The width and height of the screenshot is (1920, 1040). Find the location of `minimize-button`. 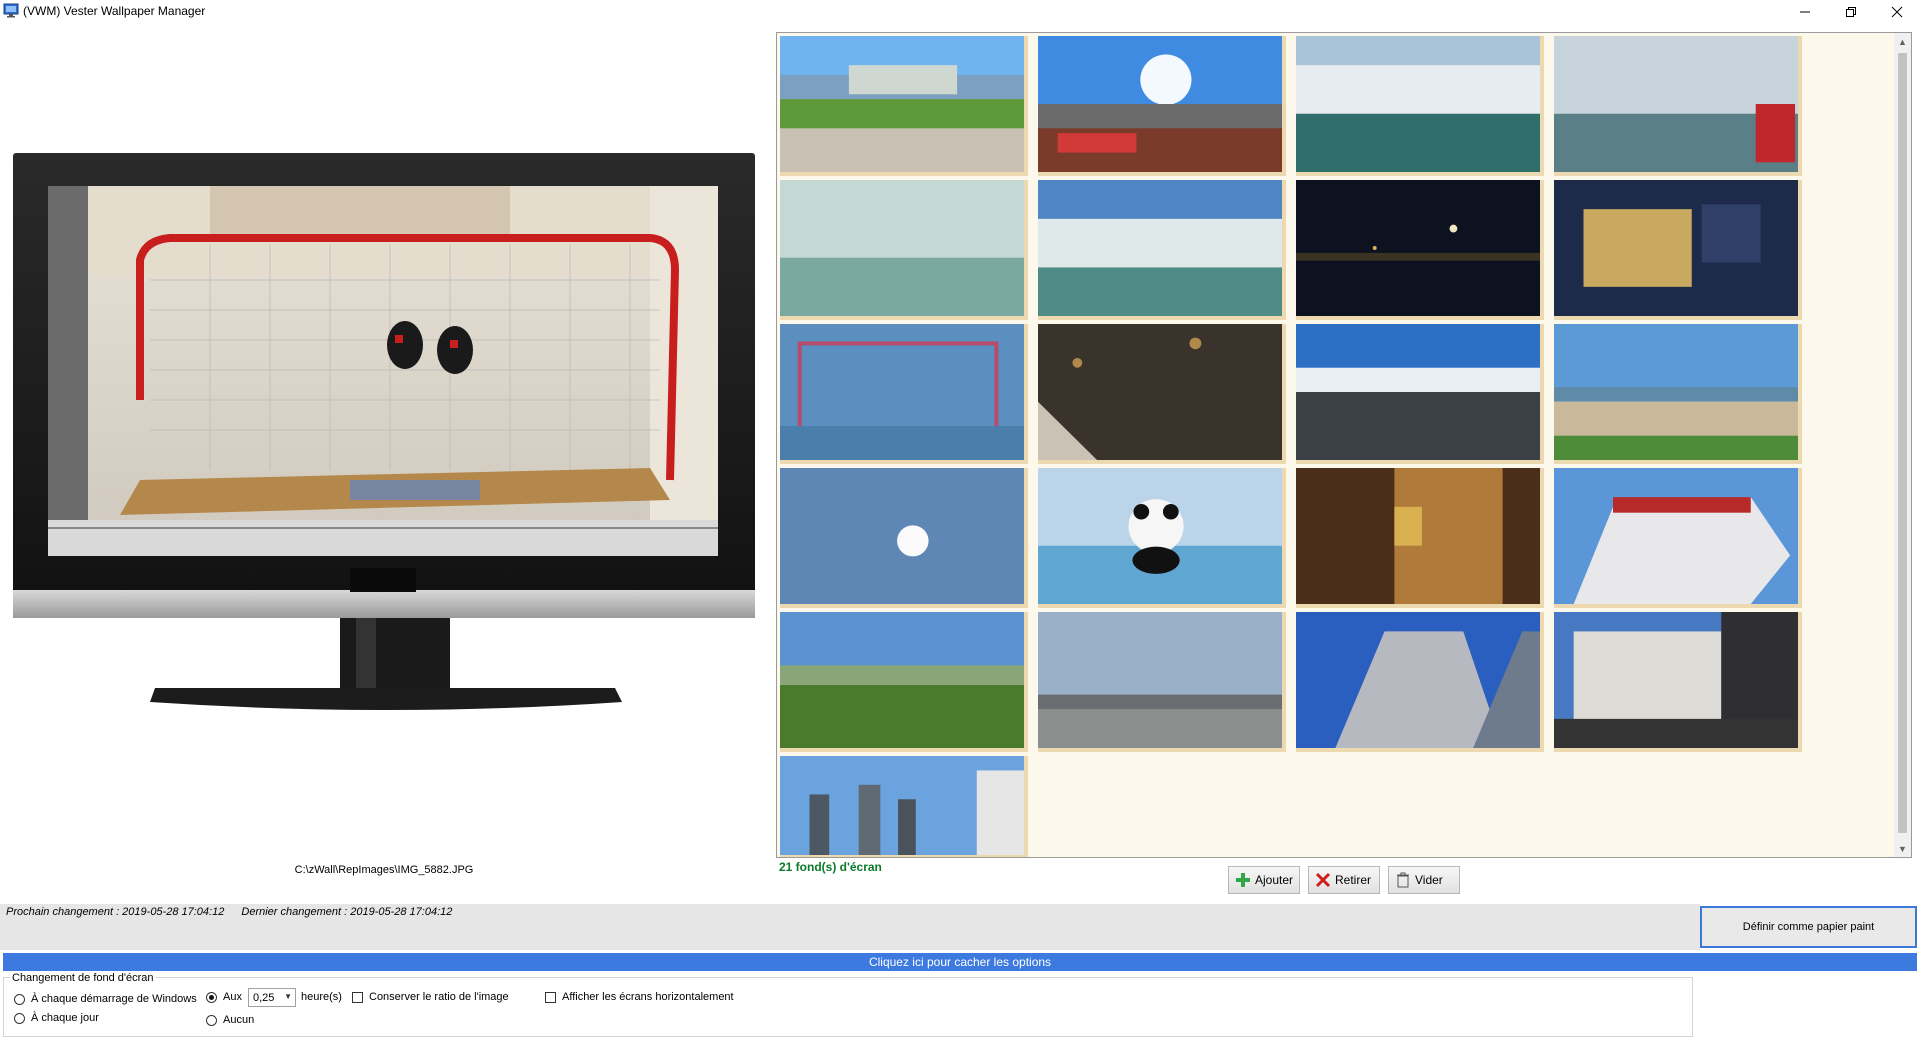

minimize-button is located at coordinates (1805, 12).